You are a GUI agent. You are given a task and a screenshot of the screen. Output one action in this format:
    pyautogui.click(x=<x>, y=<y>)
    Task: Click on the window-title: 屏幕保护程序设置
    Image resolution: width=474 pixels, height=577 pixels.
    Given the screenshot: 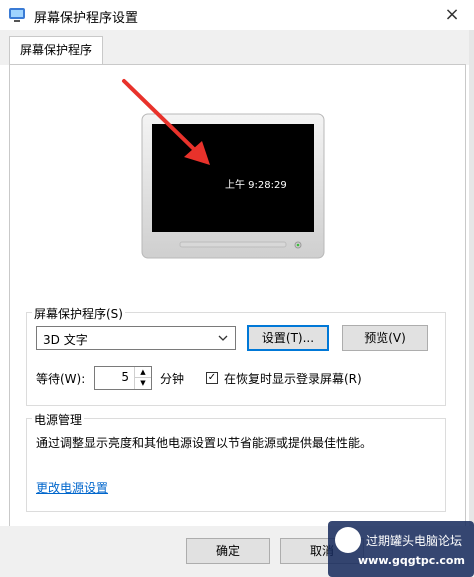 What is the action you would take?
    pyautogui.click(x=86, y=18)
    